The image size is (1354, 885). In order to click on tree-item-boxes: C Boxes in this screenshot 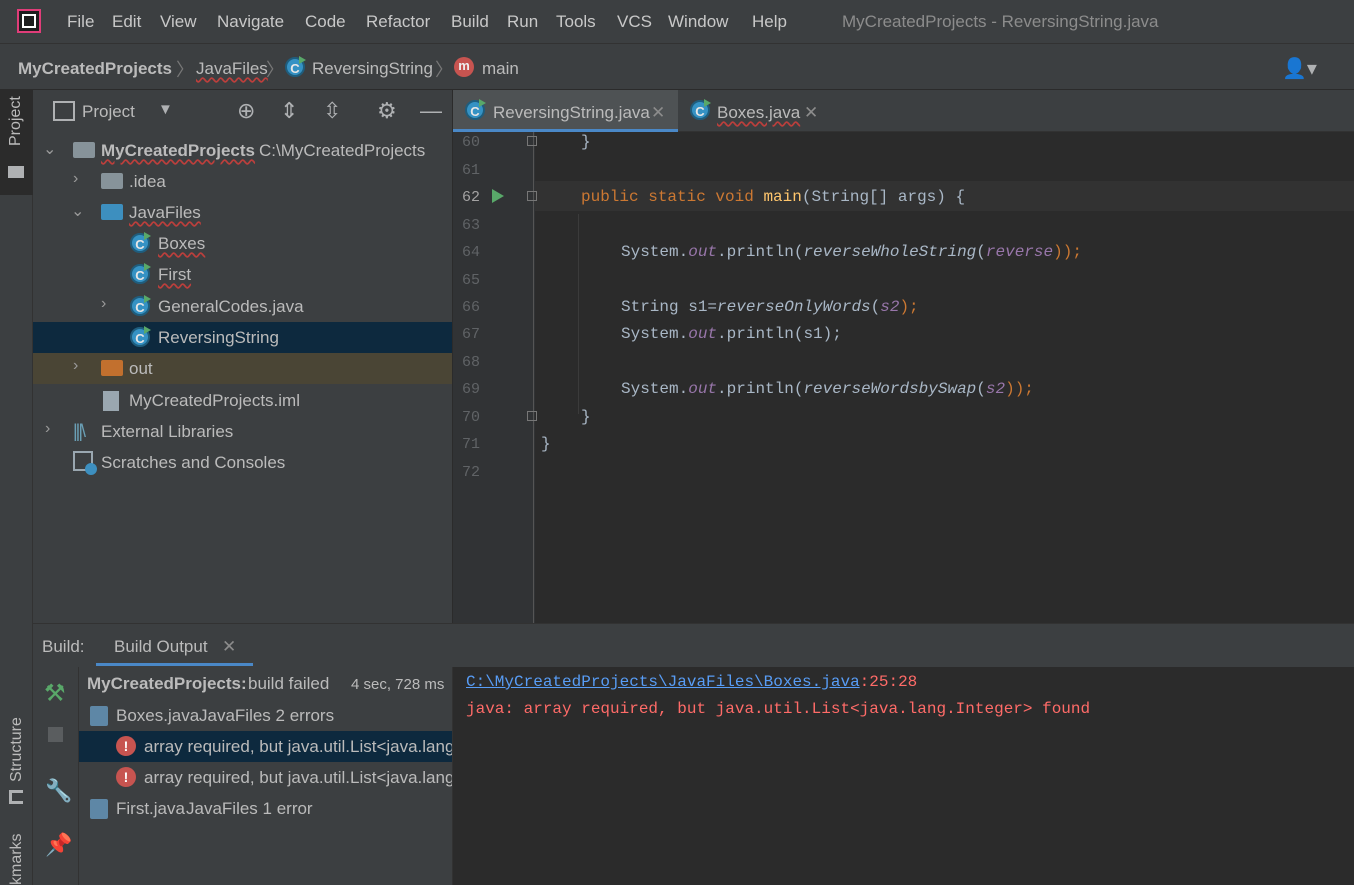, I will do `click(242, 243)`.